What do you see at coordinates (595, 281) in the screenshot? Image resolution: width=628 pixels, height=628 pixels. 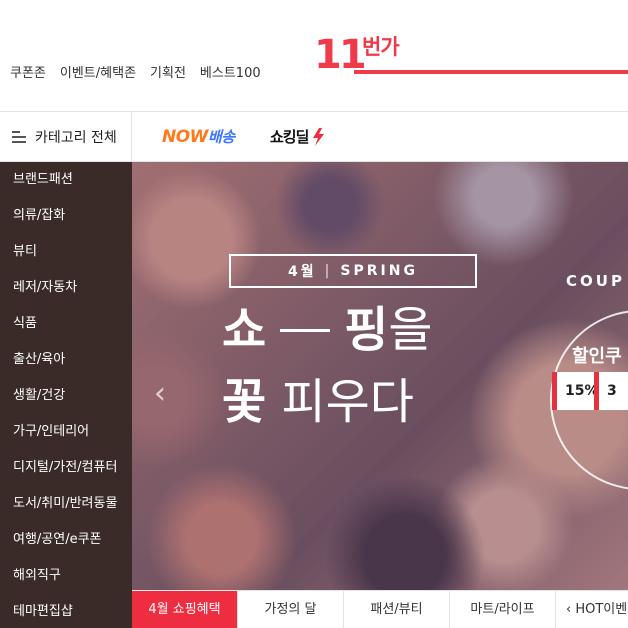 I see `coupon-label: COUP` at bounding box center [595, 281].